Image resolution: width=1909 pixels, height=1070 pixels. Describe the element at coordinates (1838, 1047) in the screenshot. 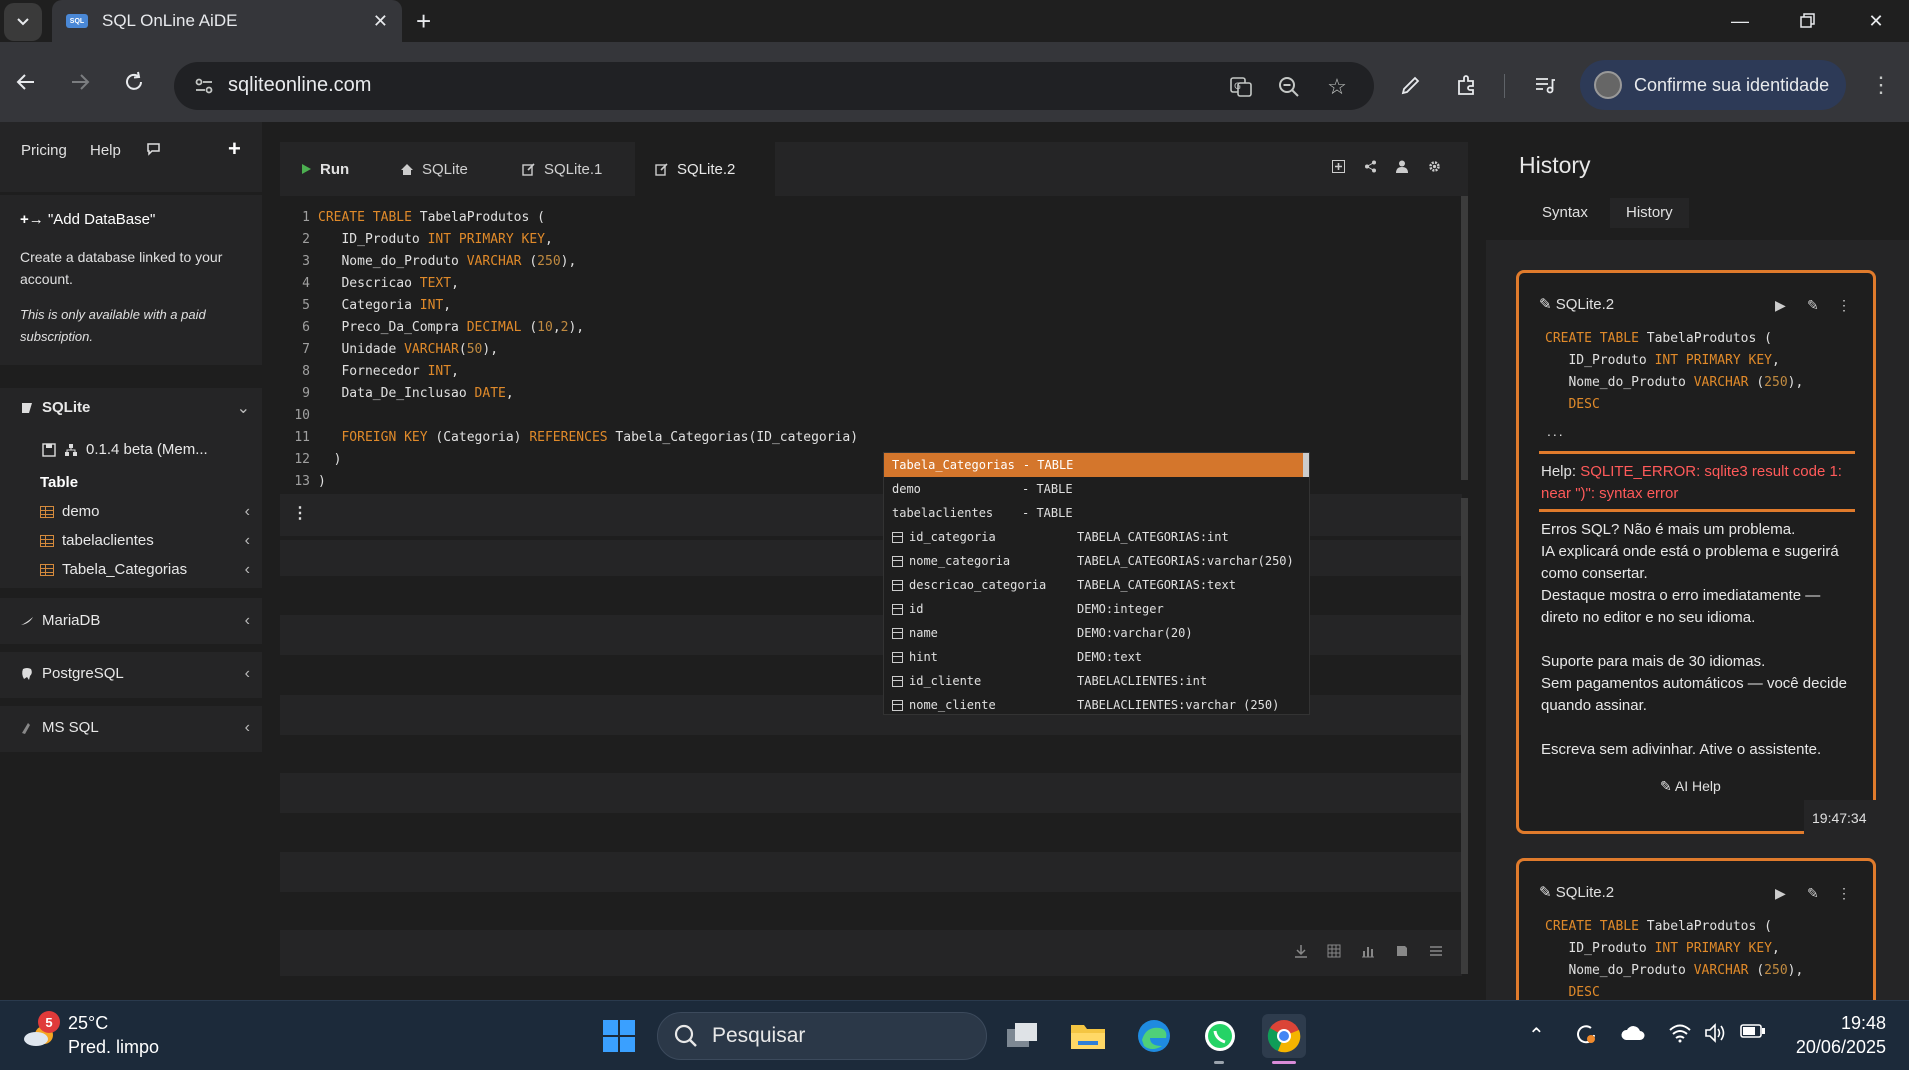

I see `clock-date: 20/06/2025` at that location.